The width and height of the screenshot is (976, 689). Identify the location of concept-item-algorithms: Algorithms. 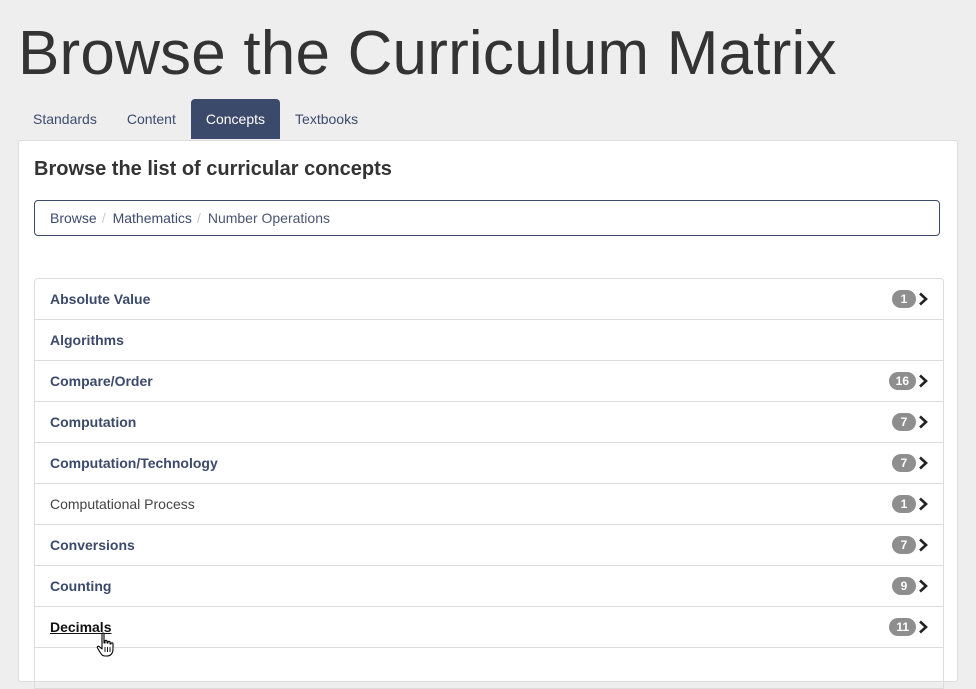
(489, 340).